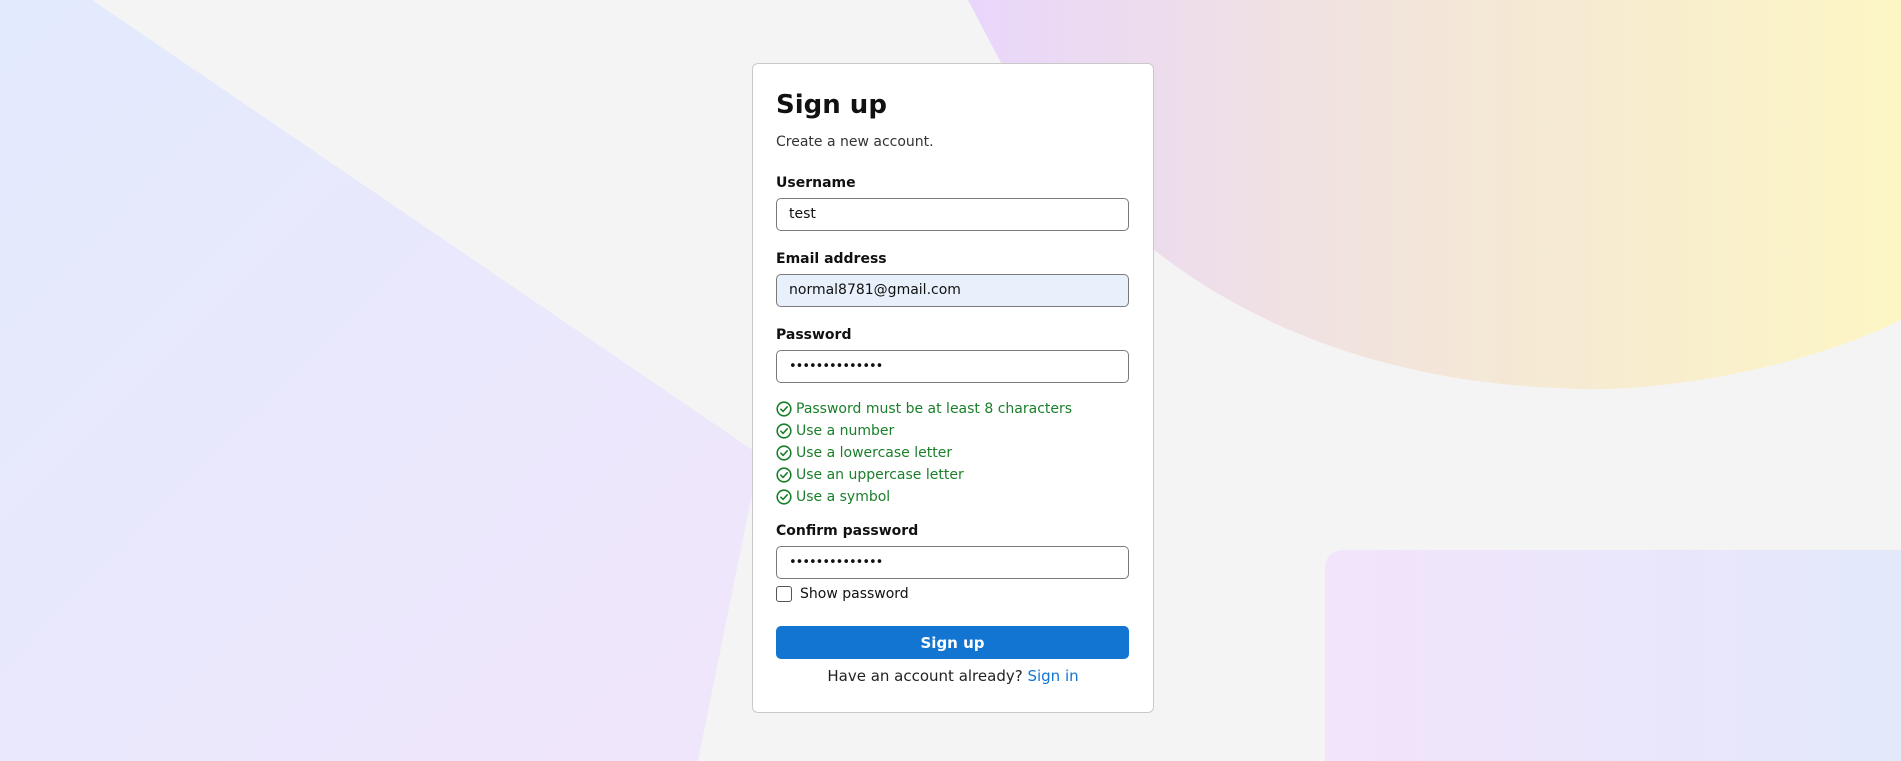 This screenshot has width=1901, height=761. I want to click on password-rule-text: Use a lowercase letter, so click(874, 453).